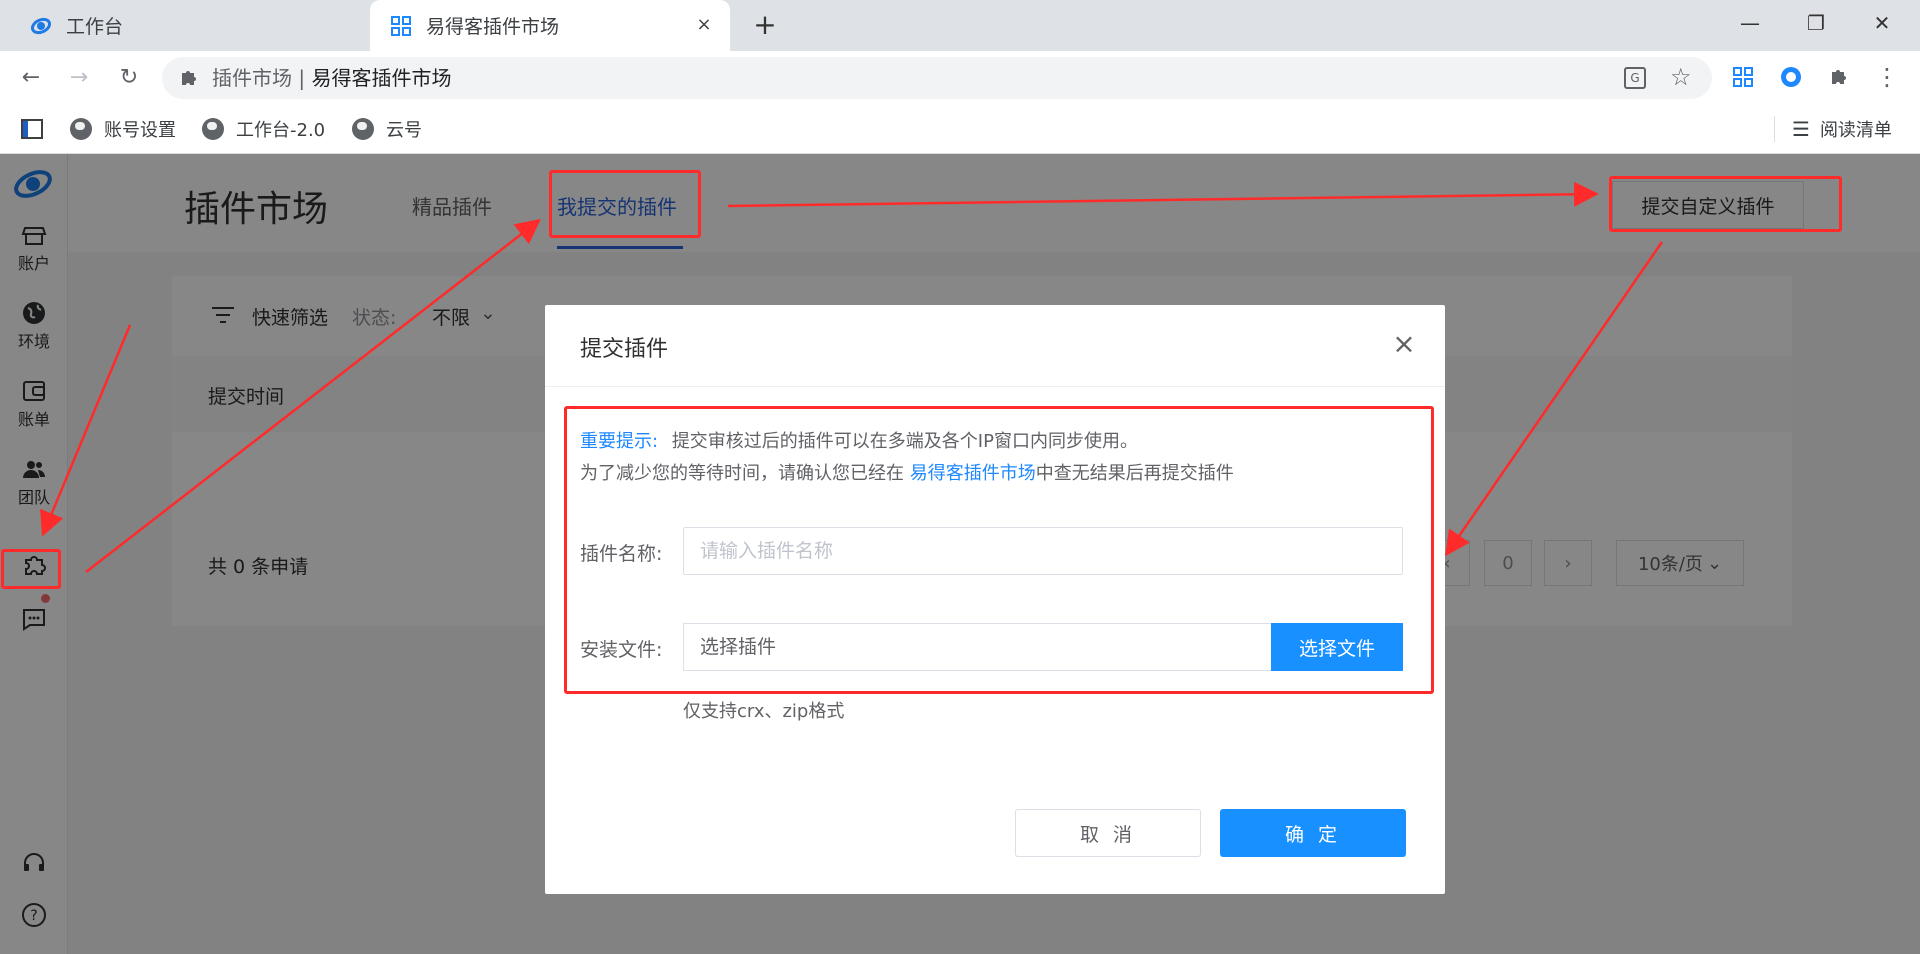  What do you see at coordinates (31, 78) in the screenshot?
I see `back-arrow-icon: ←` at bounding box center [31, 78].